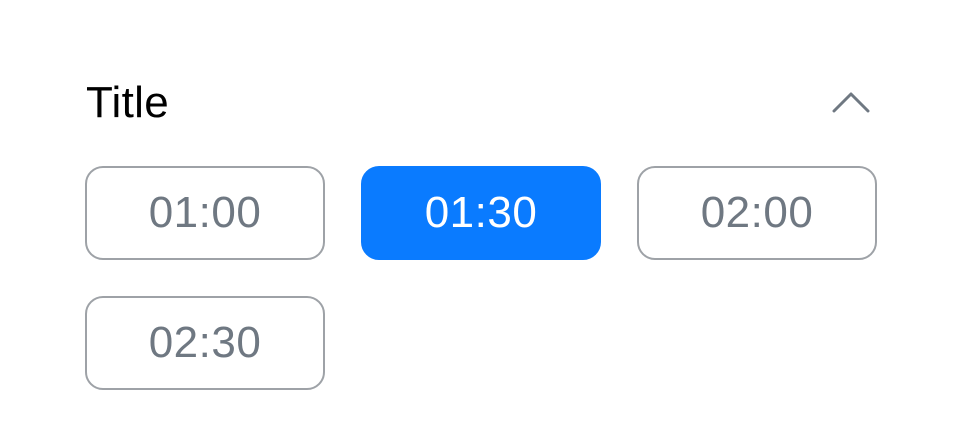 The height and width of the screenshot is (438, 960). Describe the element at coordinates (205, 343) in the screenshot. I see `time-slot-0230: 02:30` at that location.